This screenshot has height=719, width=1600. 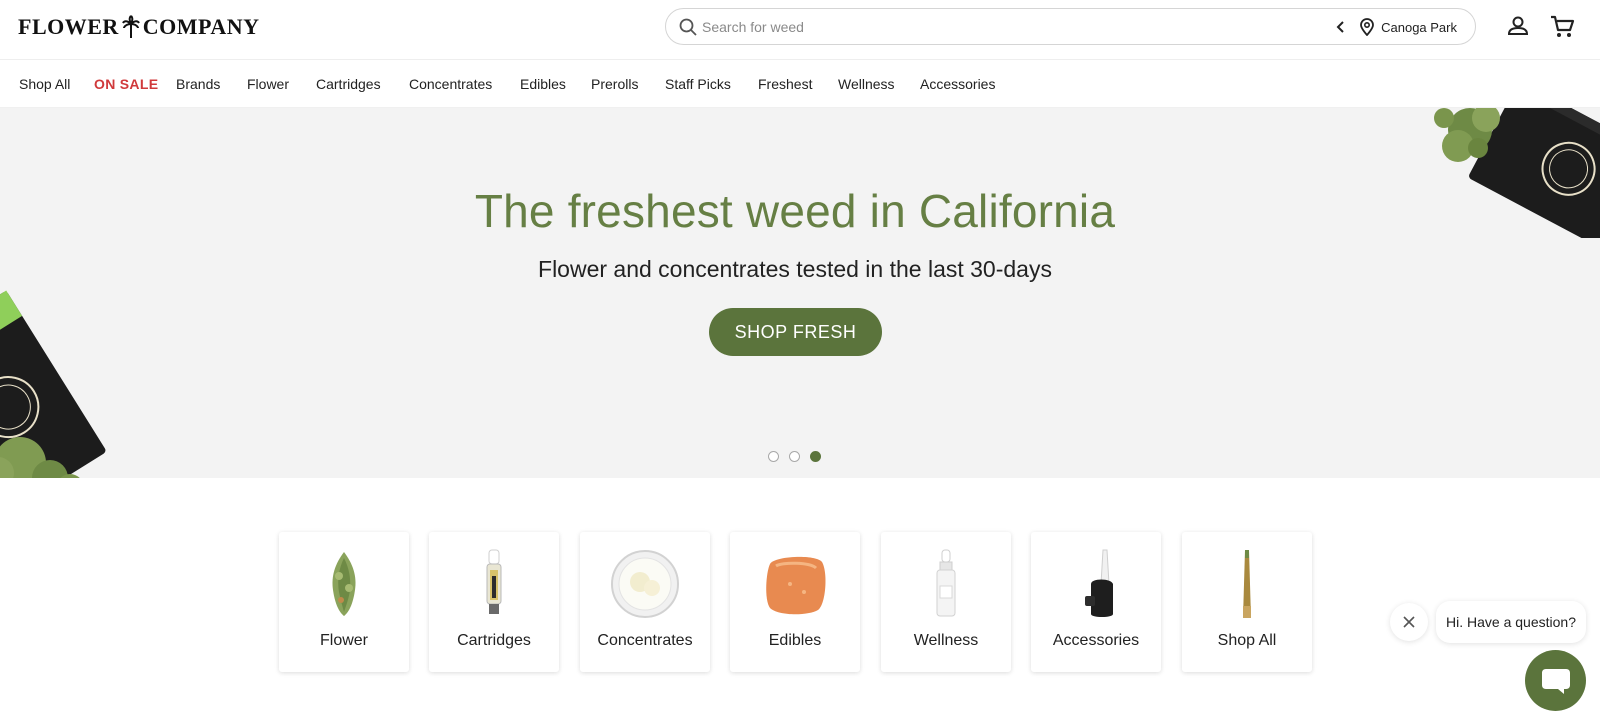 What do you see at coordinates (796, 585) in the screenshot?
I see `gummy-icon` at bounding box center [796, 585].